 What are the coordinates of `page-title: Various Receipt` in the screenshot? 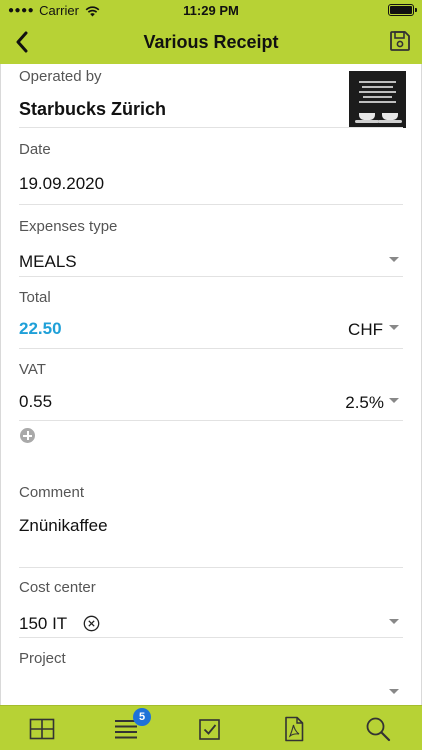 It's located at (211, 42).